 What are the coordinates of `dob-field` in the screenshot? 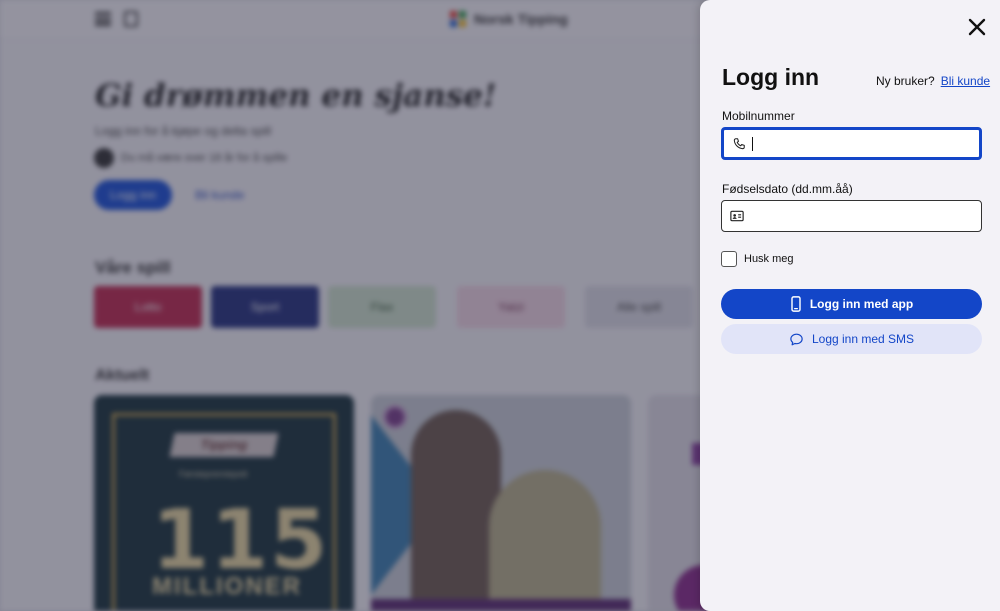 It's located at (851, 216).